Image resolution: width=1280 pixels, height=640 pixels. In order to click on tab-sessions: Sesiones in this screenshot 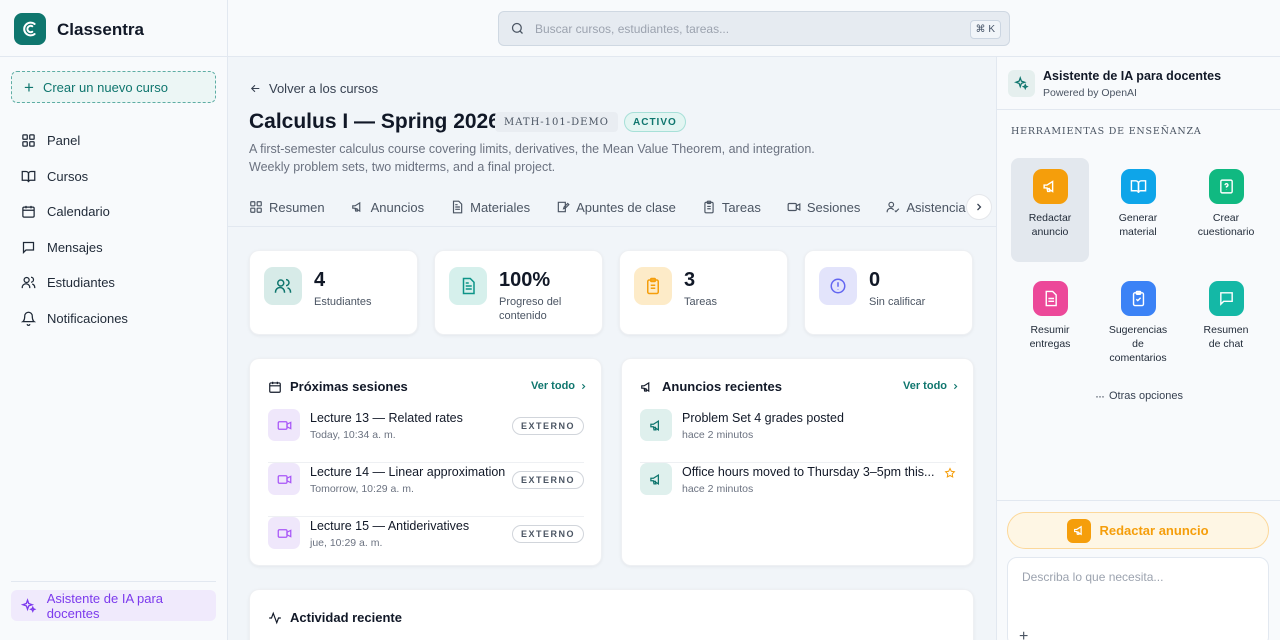, I will do `click(823, 207)`.